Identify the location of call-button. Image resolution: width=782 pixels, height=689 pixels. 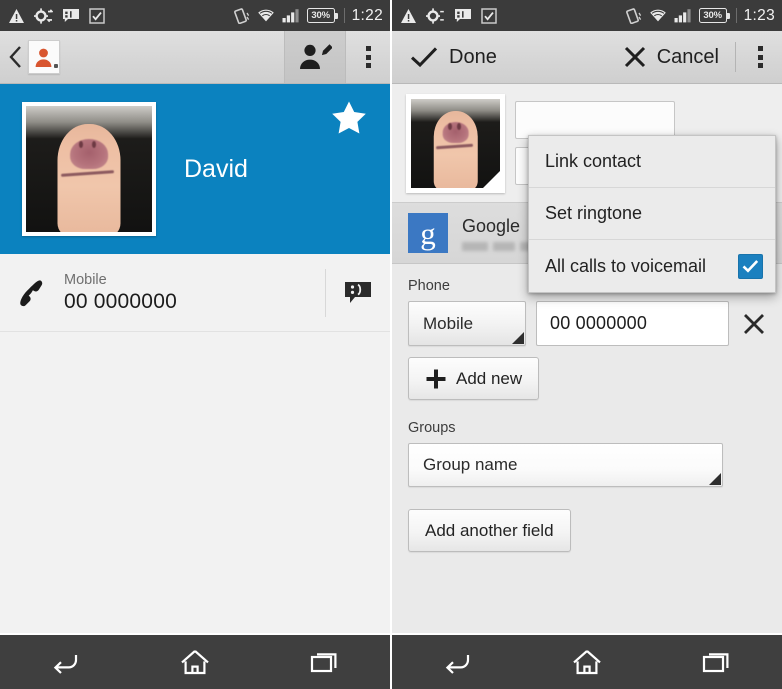
(32, 293).